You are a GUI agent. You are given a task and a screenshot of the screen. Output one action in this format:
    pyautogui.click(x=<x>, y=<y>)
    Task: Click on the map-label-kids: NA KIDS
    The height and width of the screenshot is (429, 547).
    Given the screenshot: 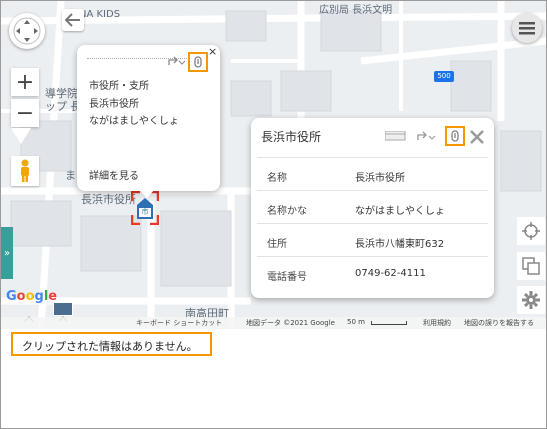 What is the action you would take?
    pyautogui.click(x=100, y=14)
    